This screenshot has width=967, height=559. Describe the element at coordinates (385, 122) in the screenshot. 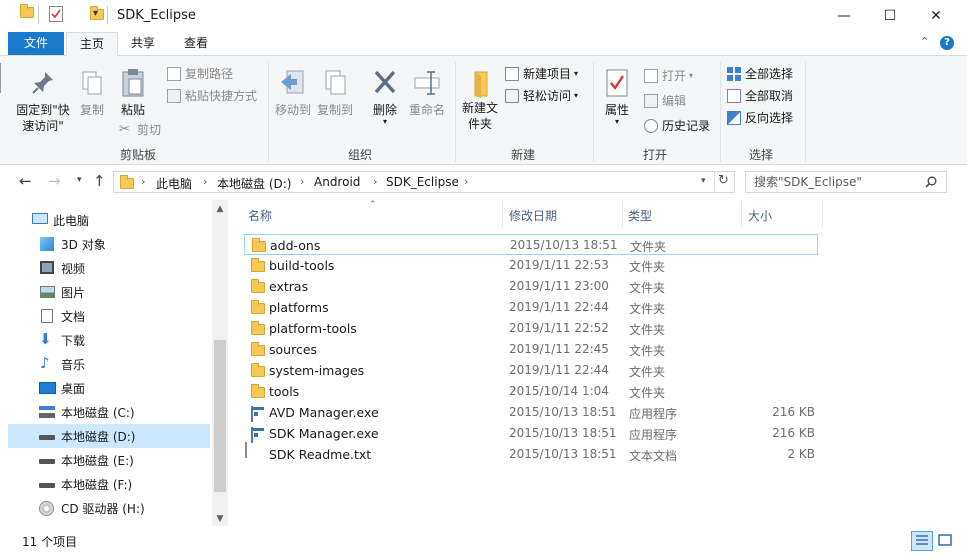

I see `delete-dropdown-icon: ▾` at that location.